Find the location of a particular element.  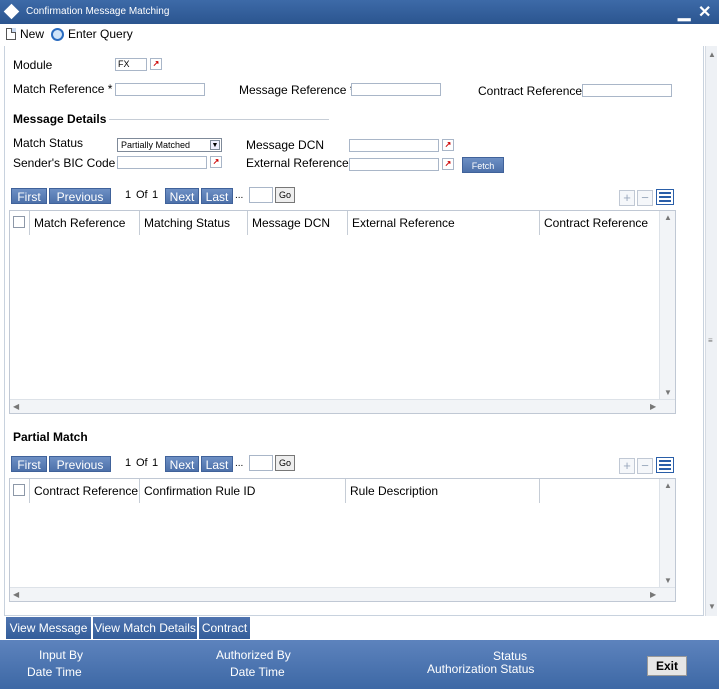

first-page-button: First is located at coordinates (29, 196).